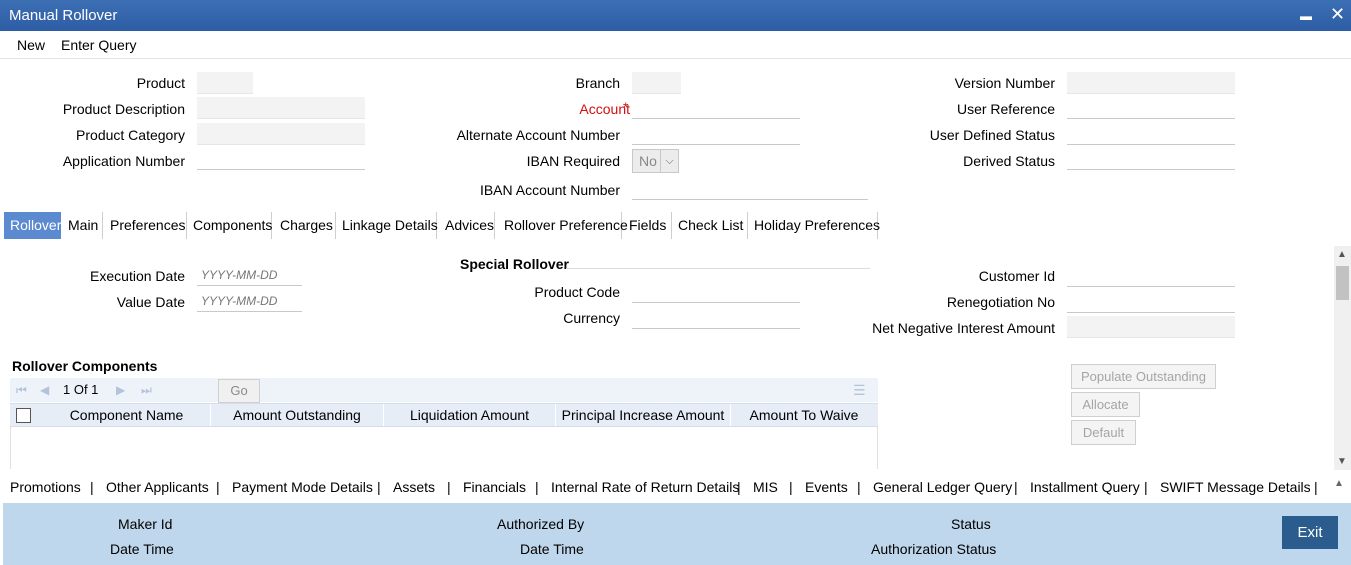  I want to click on customer-id-label: Customer Id, so click(1016, 276).